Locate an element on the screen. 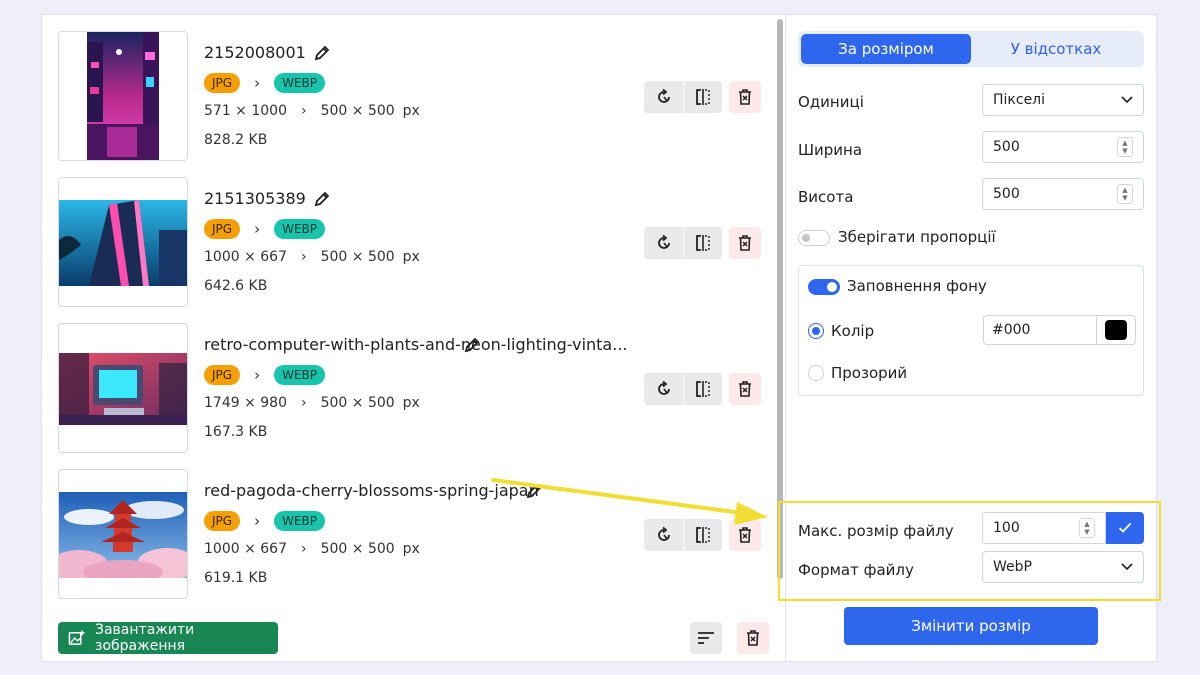 This screenshot has width=1200, height=675. resize-mode-tabs: За розміром У відсотках is located at coordinates (971, 49).